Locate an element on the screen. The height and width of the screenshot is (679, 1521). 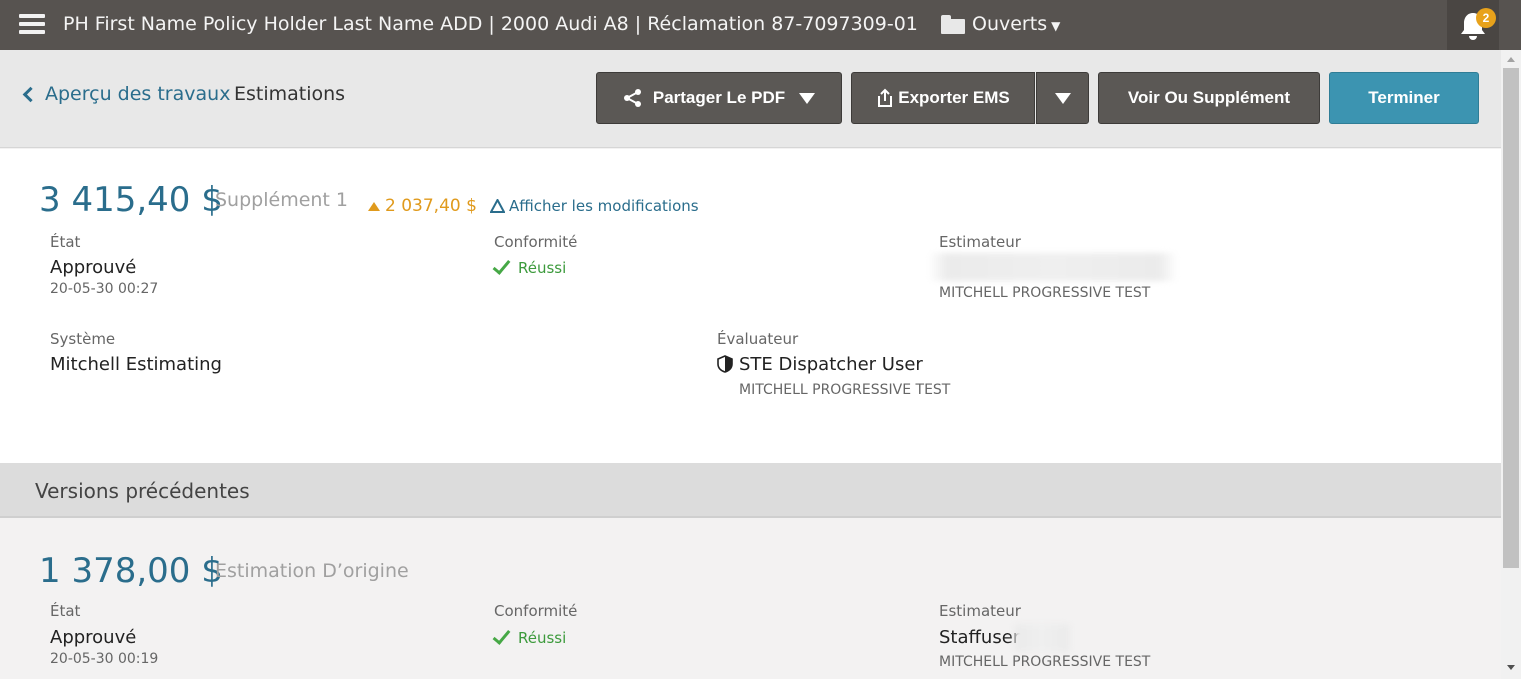
scrollbar-thumb is located at coordinates (1511, 318).